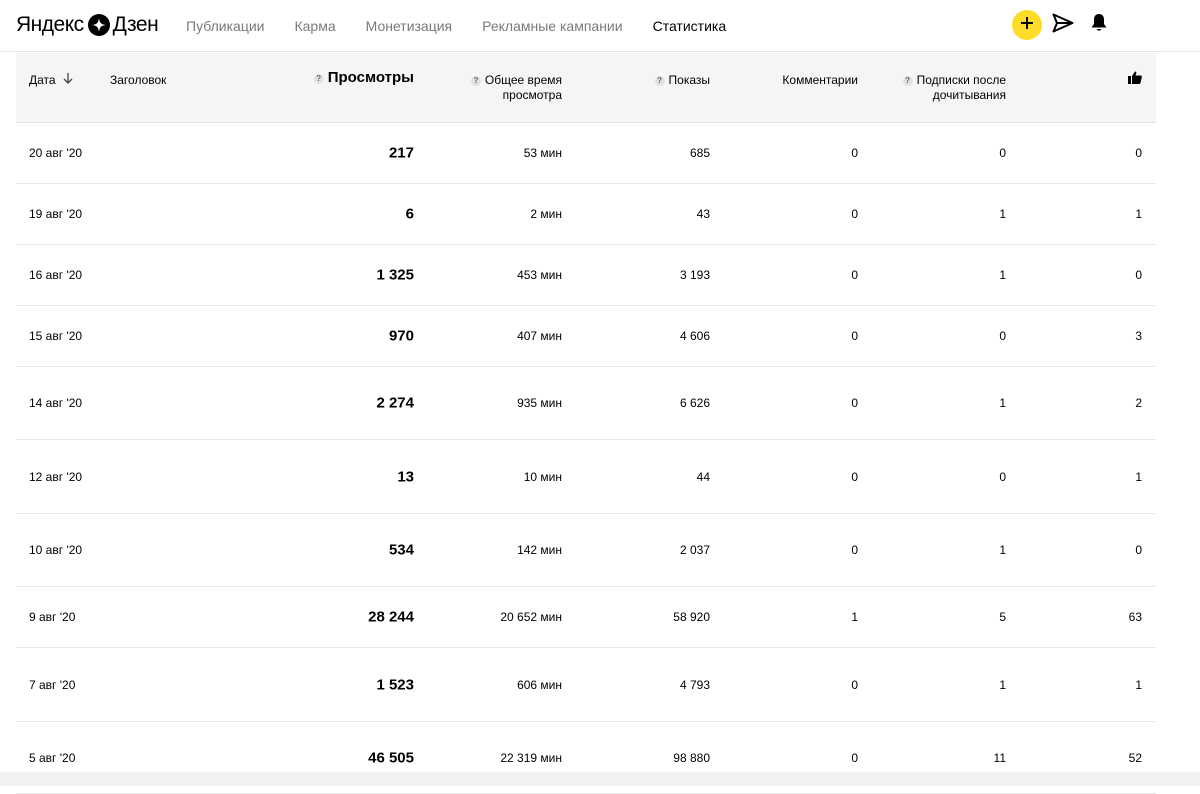 This screenshot has height=794, width=1200. What do you see at coordinates (691, 617) in the screenshot?
I see `row-impressions: 58 920` at bounding box center [691, 617].